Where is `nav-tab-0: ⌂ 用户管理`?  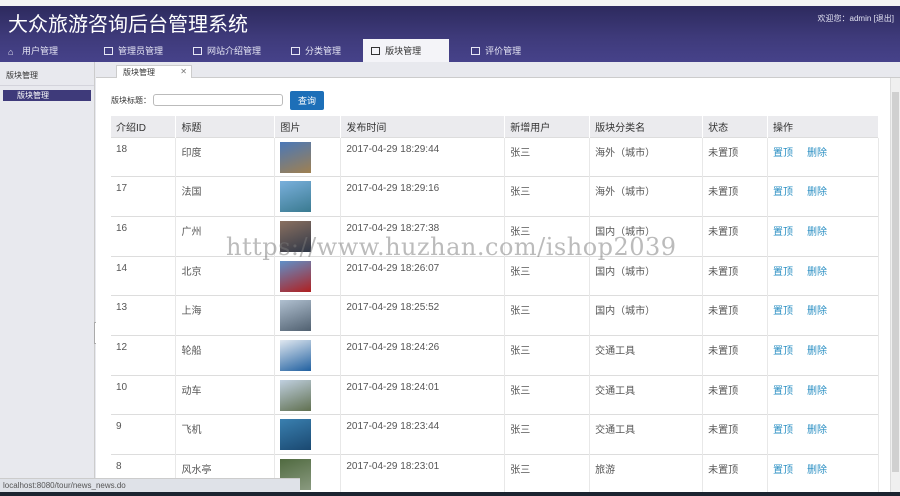 nav-tab-0: ⌂ 用户管理 is located at coordinates (33, 50).